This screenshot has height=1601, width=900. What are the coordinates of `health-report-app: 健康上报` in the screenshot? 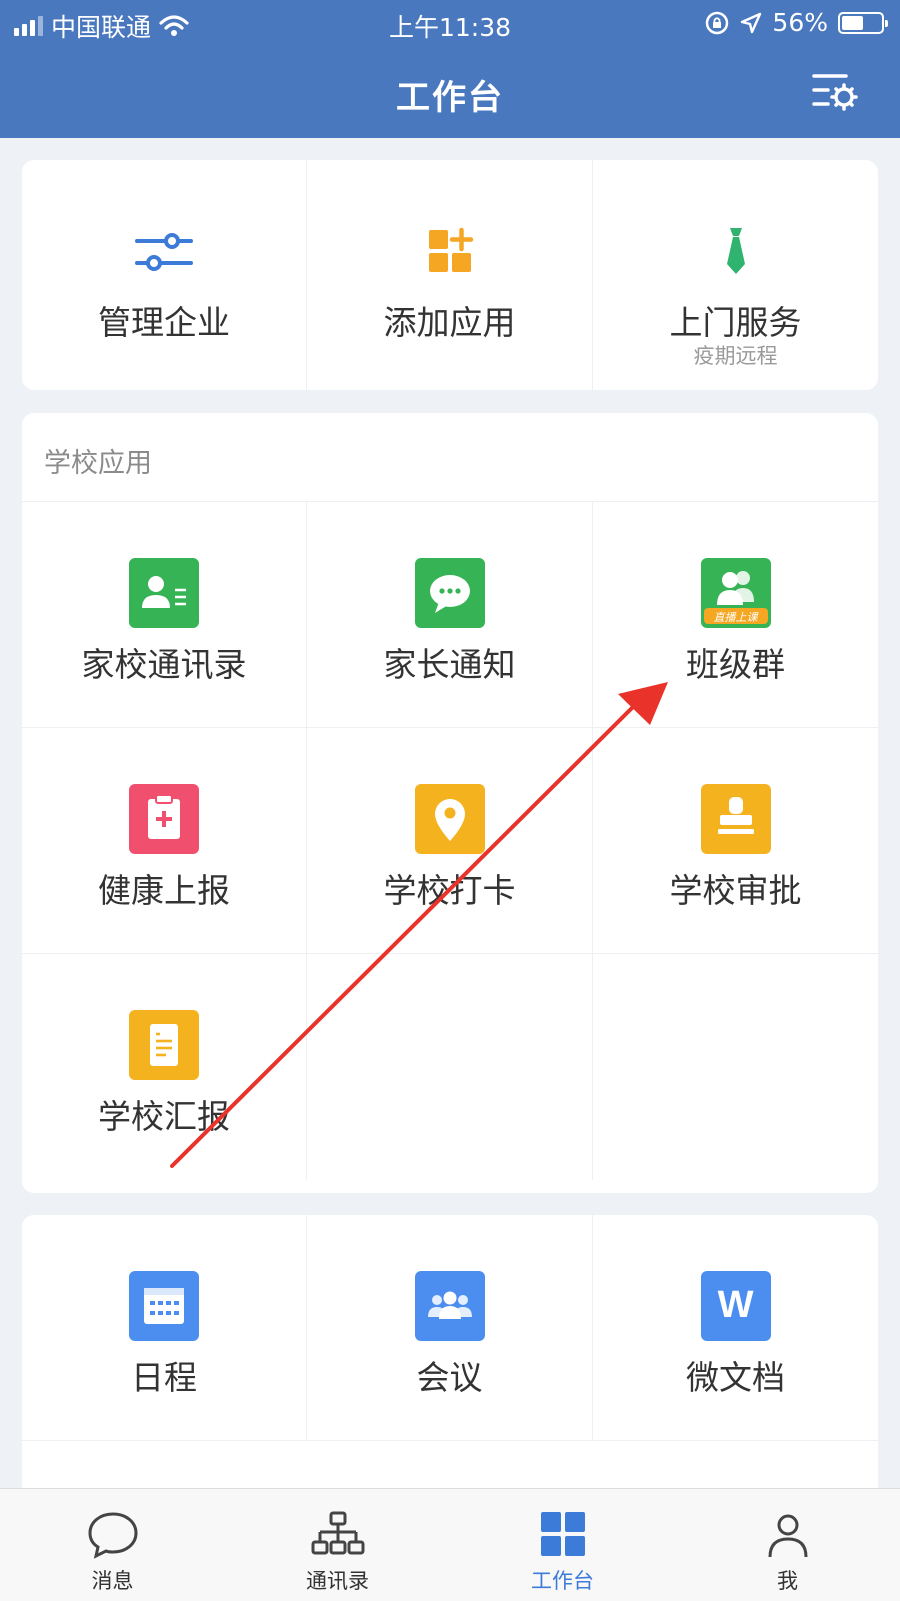 It's located at (164, 841).